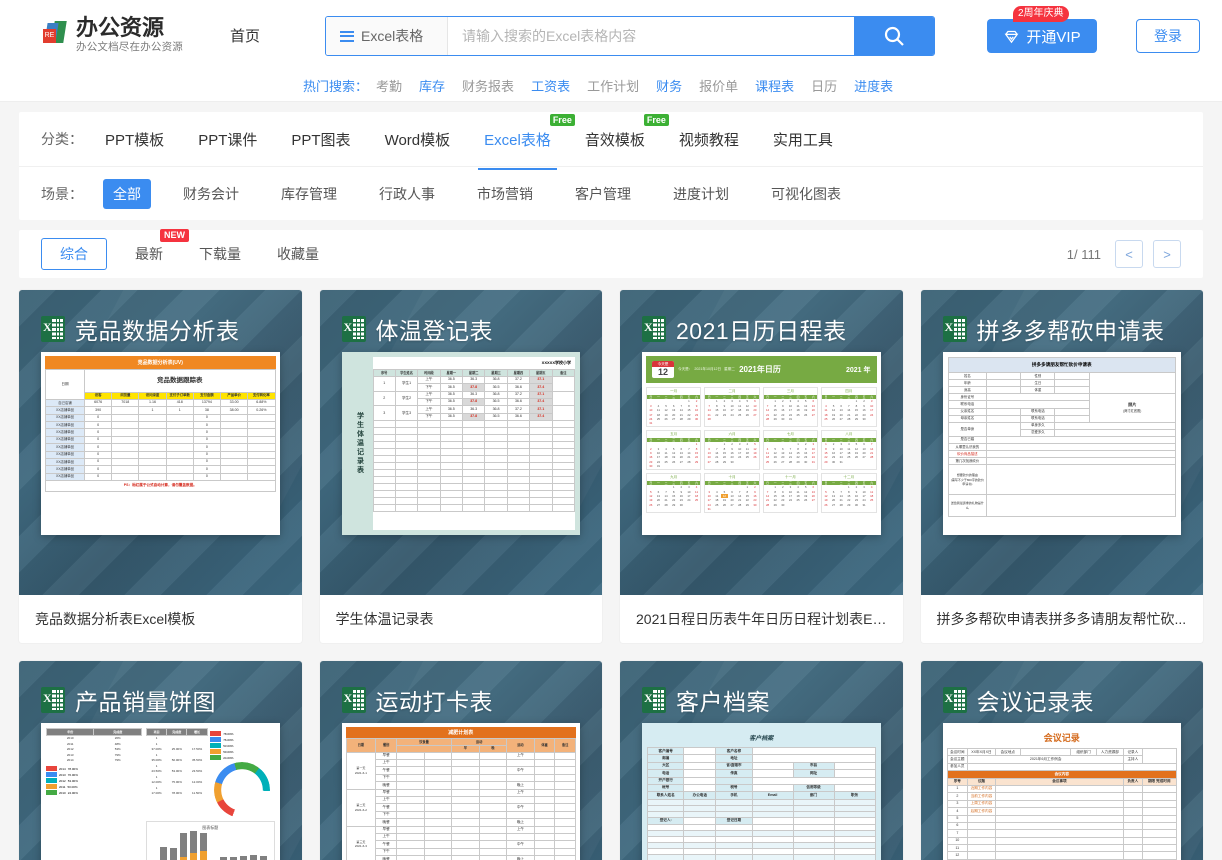 This screenshot has width=1222, height=860. Describe the element at coordinates (673, 466) in the screenshot. I see `calendar-week: 30 31` at that location.